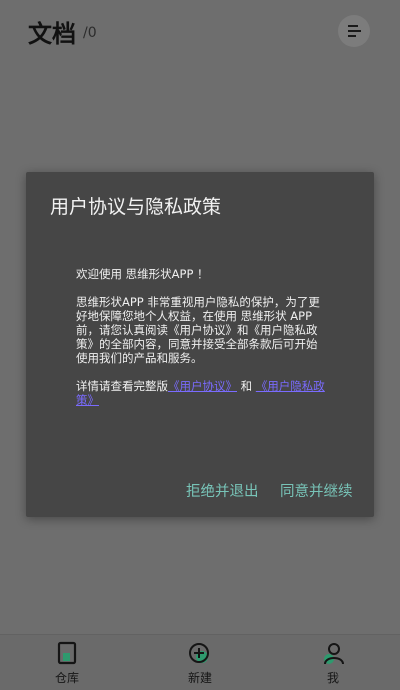 Image resolution: width=400 pixels, height=690 pixels. I want to click on bottom-nav: 仓库 新建 我, so click(200, 662).